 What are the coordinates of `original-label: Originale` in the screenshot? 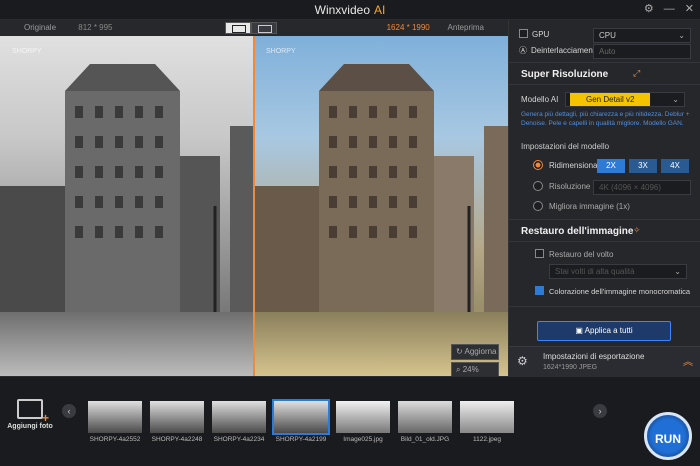 It's located at (40, 27).